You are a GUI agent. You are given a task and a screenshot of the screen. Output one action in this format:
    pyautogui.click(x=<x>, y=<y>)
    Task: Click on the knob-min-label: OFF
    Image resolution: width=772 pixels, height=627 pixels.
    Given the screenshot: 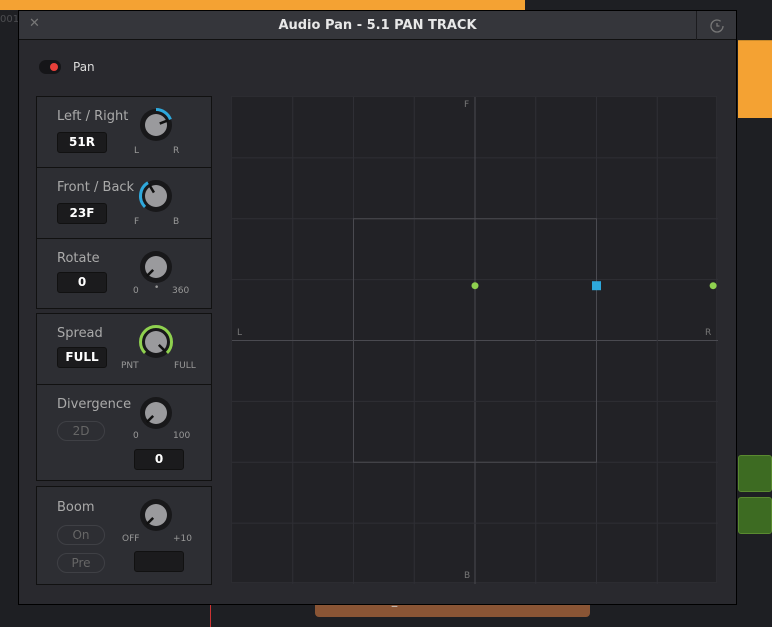 What is the action you would take?
    pyautogui.click(x=131, y=539)
    